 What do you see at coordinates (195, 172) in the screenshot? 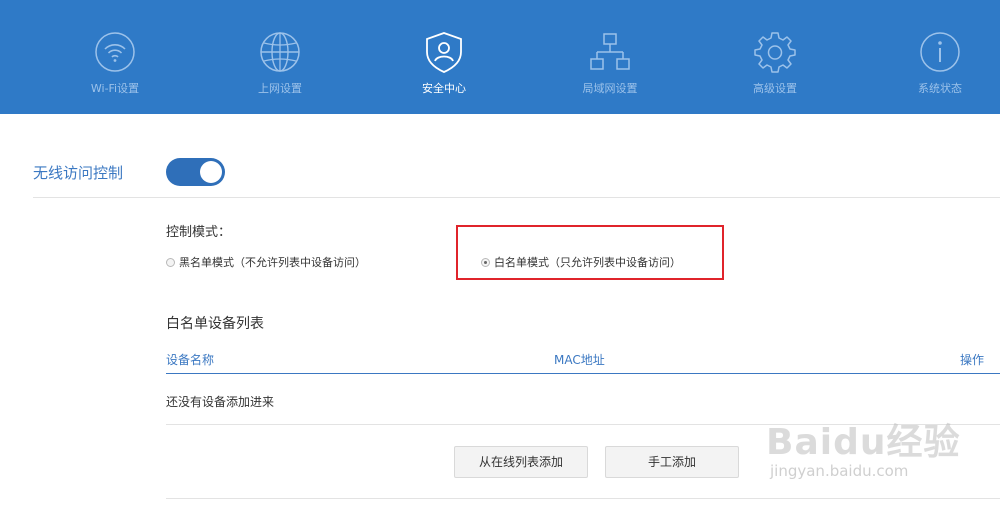
I see `wireless-access-toggle` at bounding box center [195, 172].